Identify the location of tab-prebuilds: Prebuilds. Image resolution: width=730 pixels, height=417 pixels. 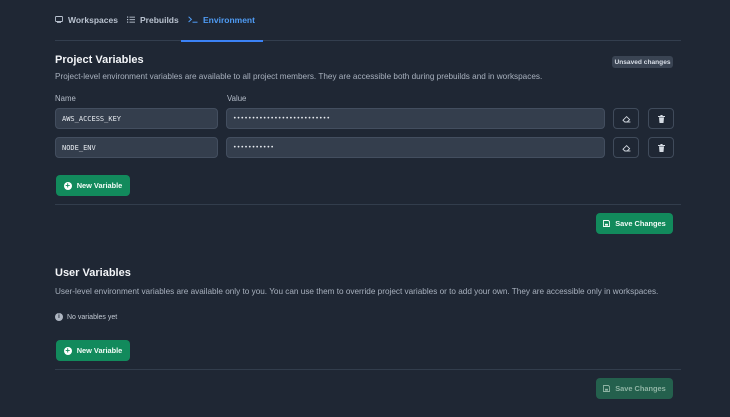
(153, 28).